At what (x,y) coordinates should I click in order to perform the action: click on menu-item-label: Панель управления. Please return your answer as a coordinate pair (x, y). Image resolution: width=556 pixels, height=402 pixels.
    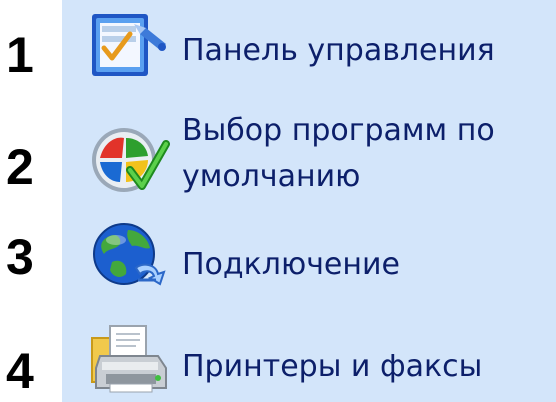
    Looking at the image, I should click on (338, 50).